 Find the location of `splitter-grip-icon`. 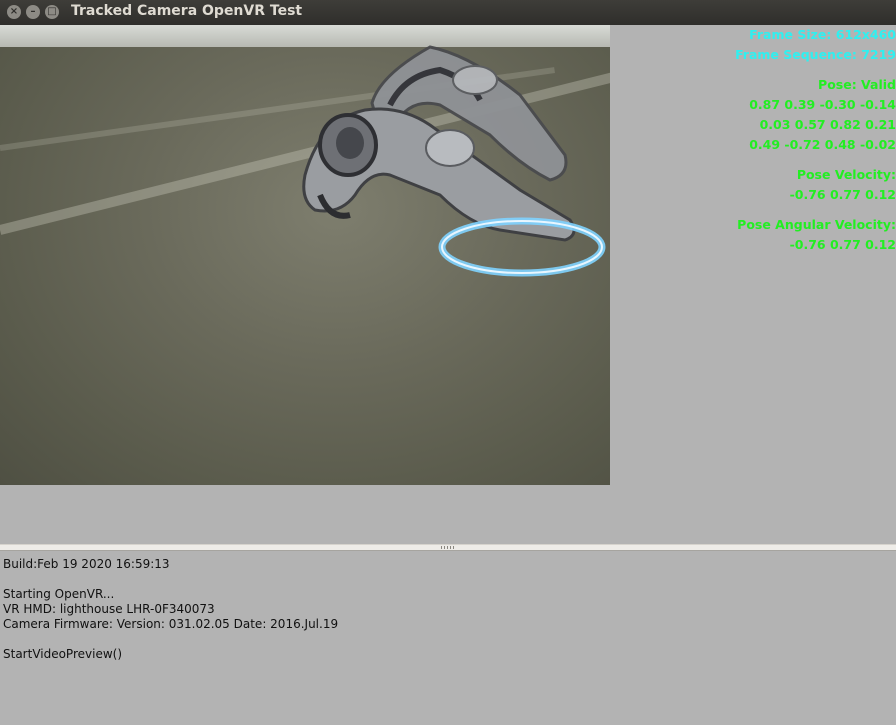

splitter-grip-icon is located at coordinates (448, 547).